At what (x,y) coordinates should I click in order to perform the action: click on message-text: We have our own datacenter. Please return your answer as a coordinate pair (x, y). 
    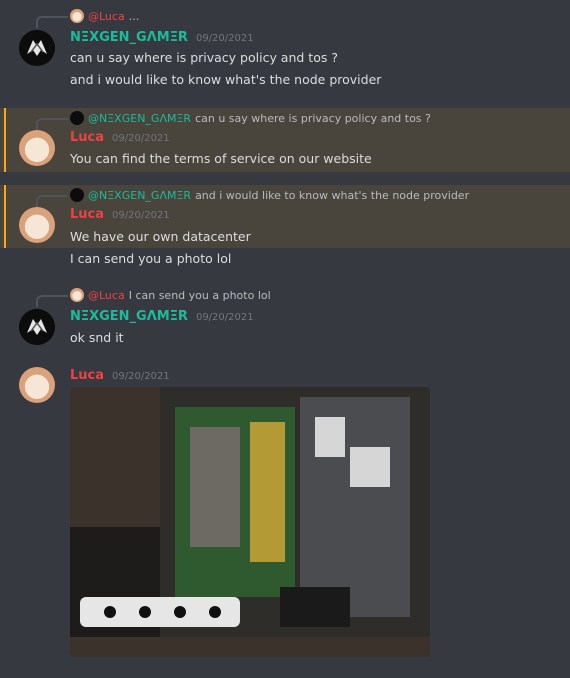
    Looking at the image, I should click on (160, 236).